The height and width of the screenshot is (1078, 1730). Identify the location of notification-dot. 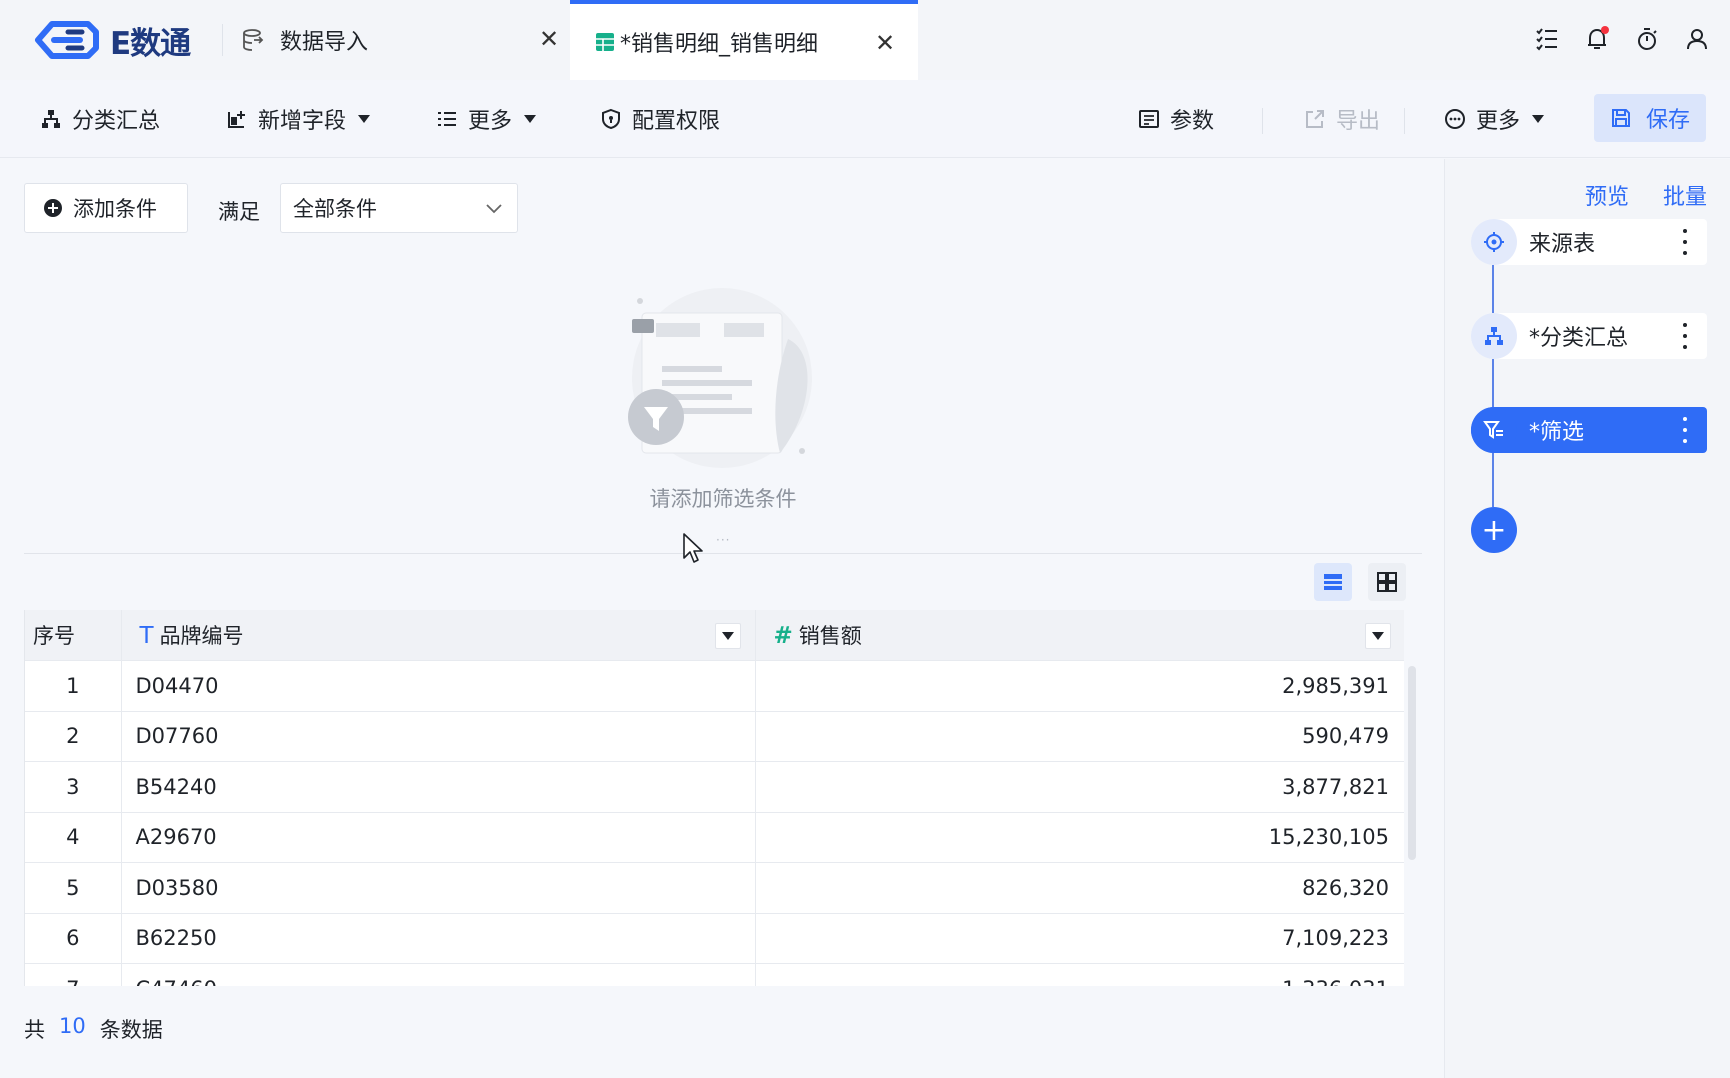
(1605, 30).